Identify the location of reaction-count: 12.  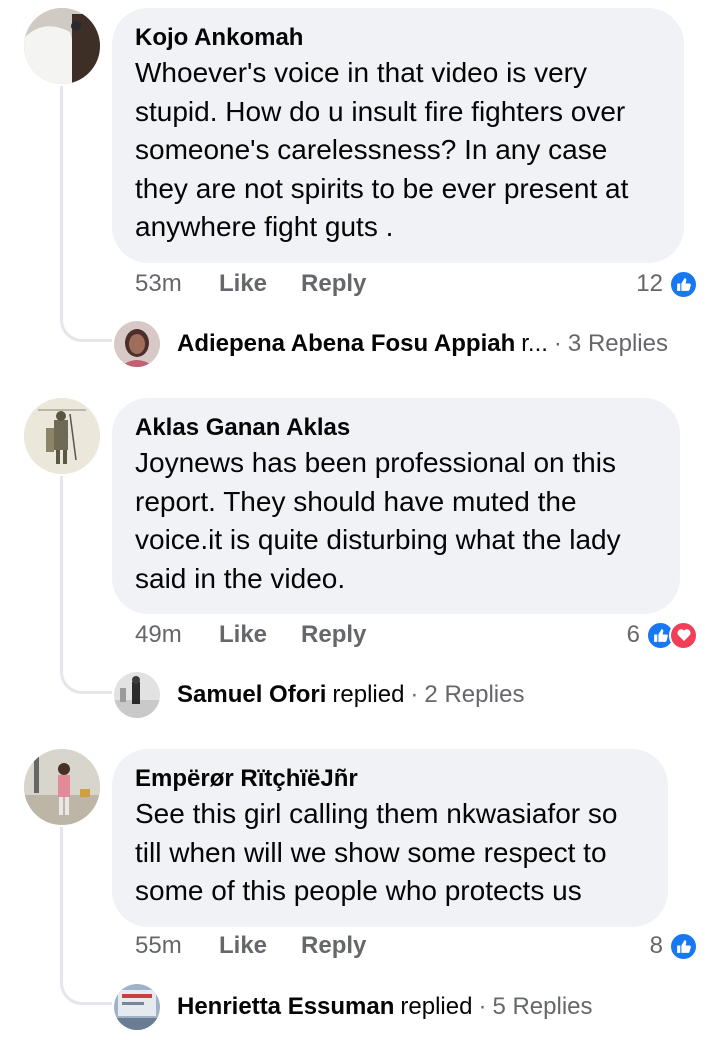
(649, 283).